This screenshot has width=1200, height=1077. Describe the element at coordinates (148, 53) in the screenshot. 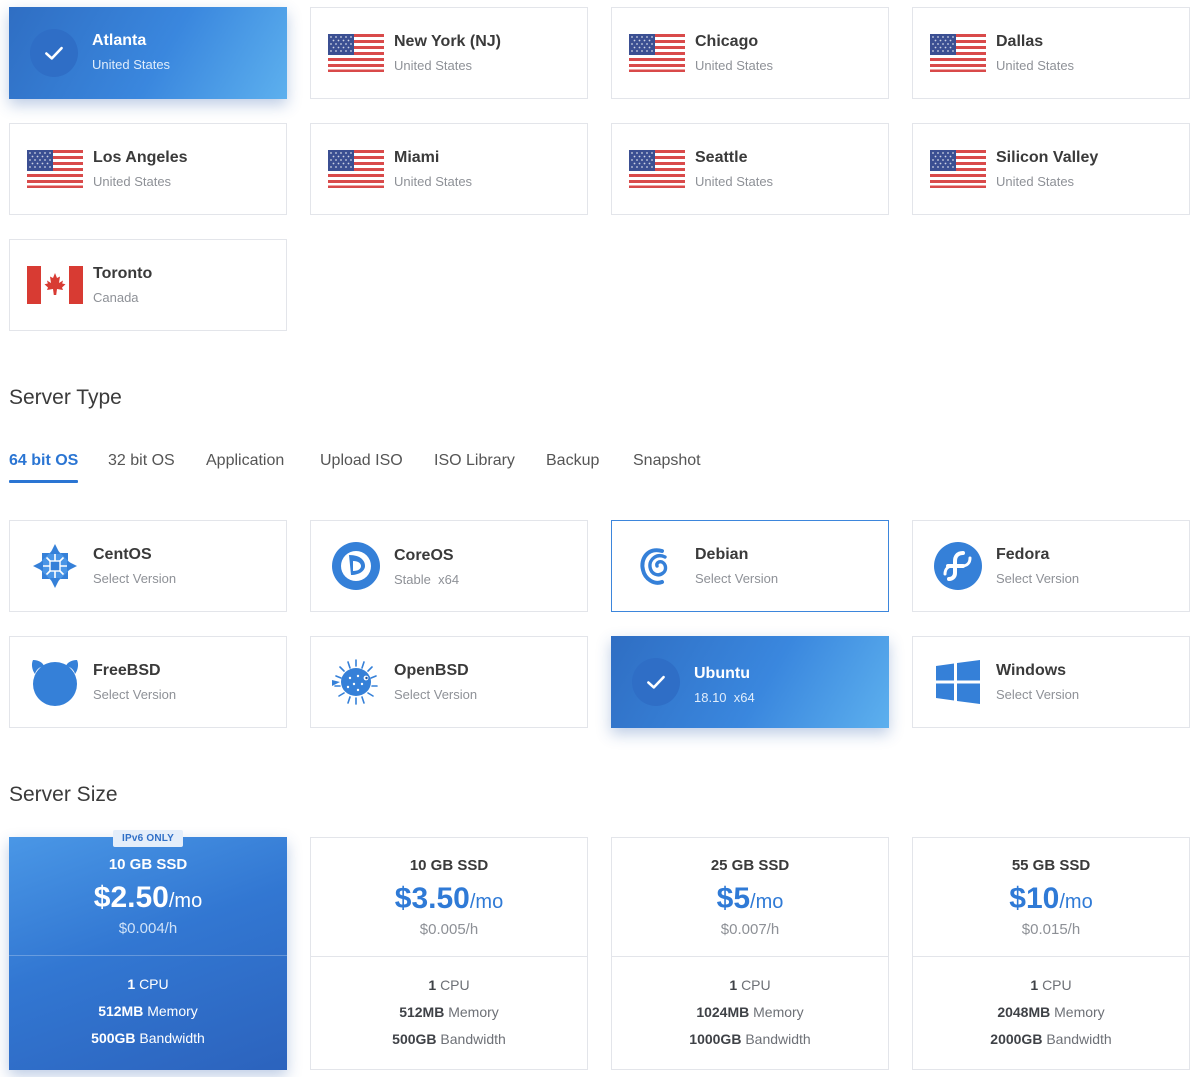

I see `location-card-atlanta: Atlanta United States` at that location.